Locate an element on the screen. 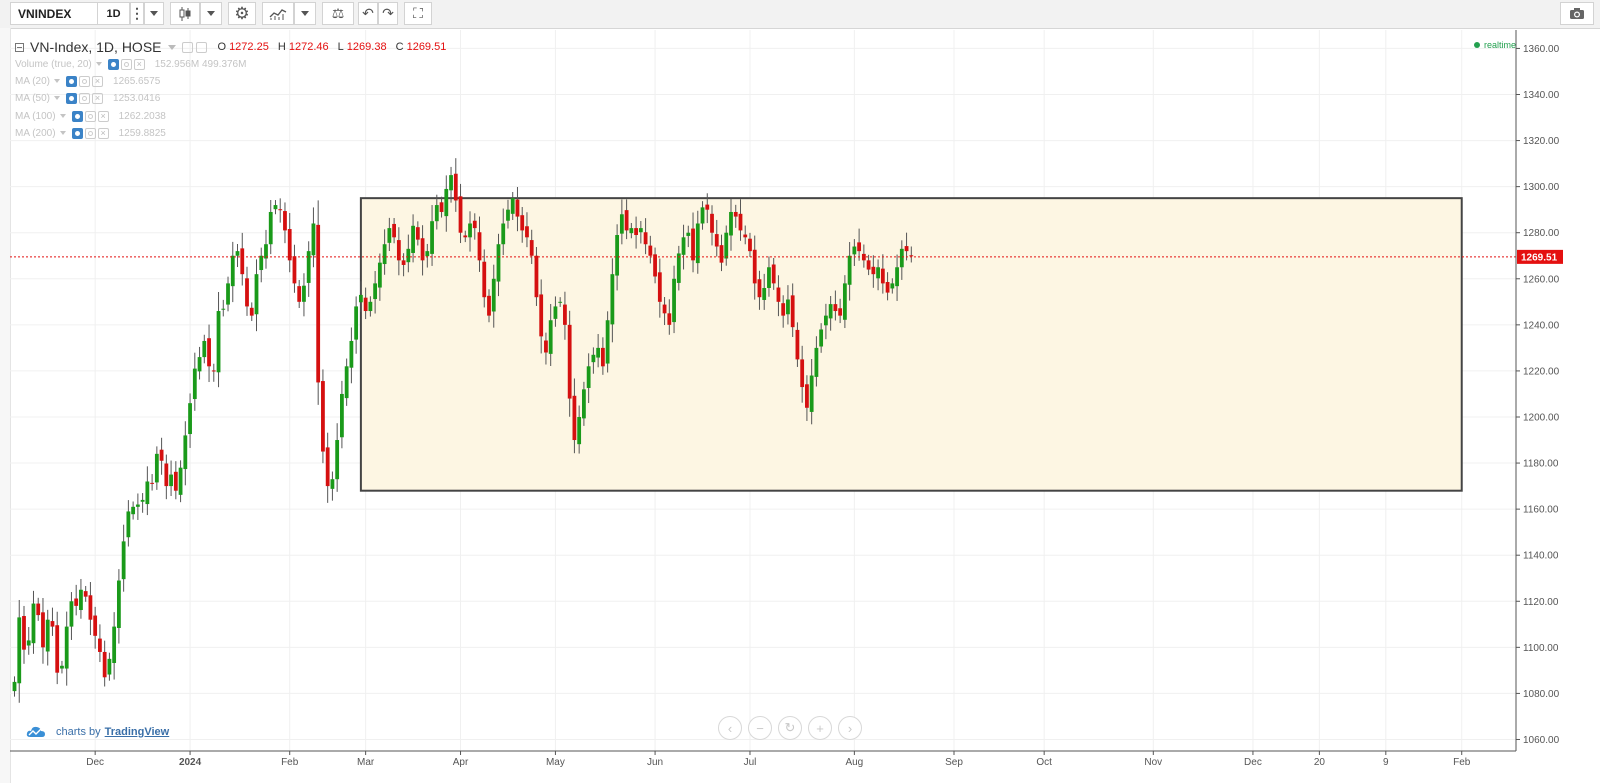 The height and width of the screenshot is (783, 1600). series-visibility-icon is located at coordinates (201, 47).